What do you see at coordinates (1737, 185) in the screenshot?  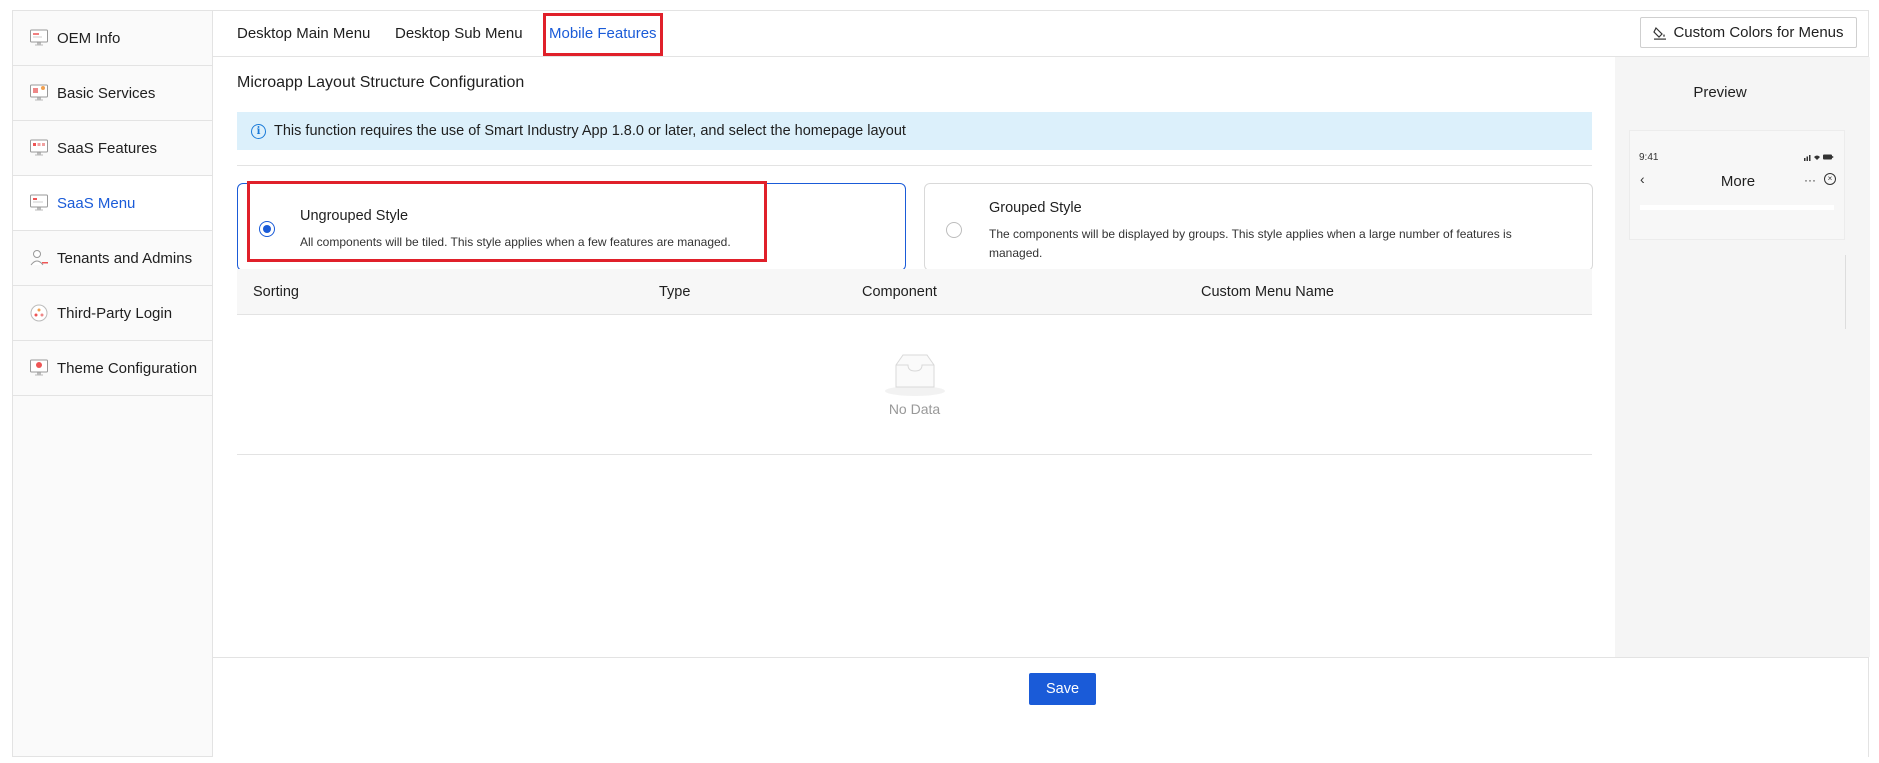 I see `phone-mockup: 9:41 ‹ More ··· ×` at bounding box center [1737, 185].